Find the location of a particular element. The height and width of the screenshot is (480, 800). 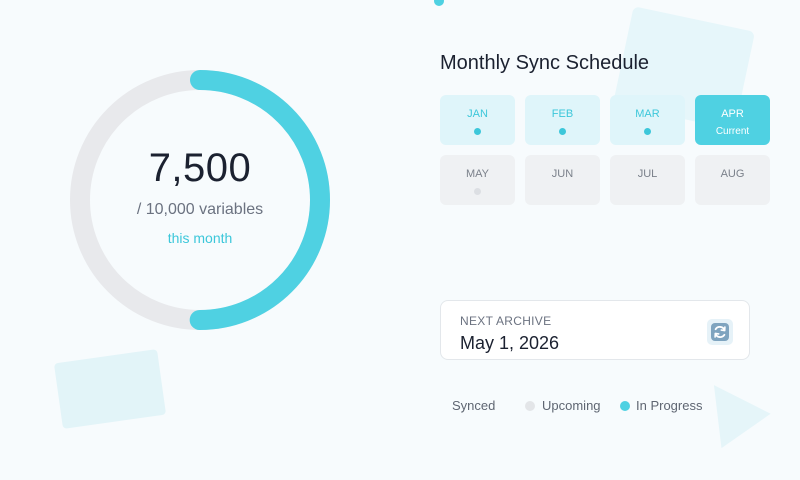

month-tile-may: MAY is located at coordinates (477, 180).